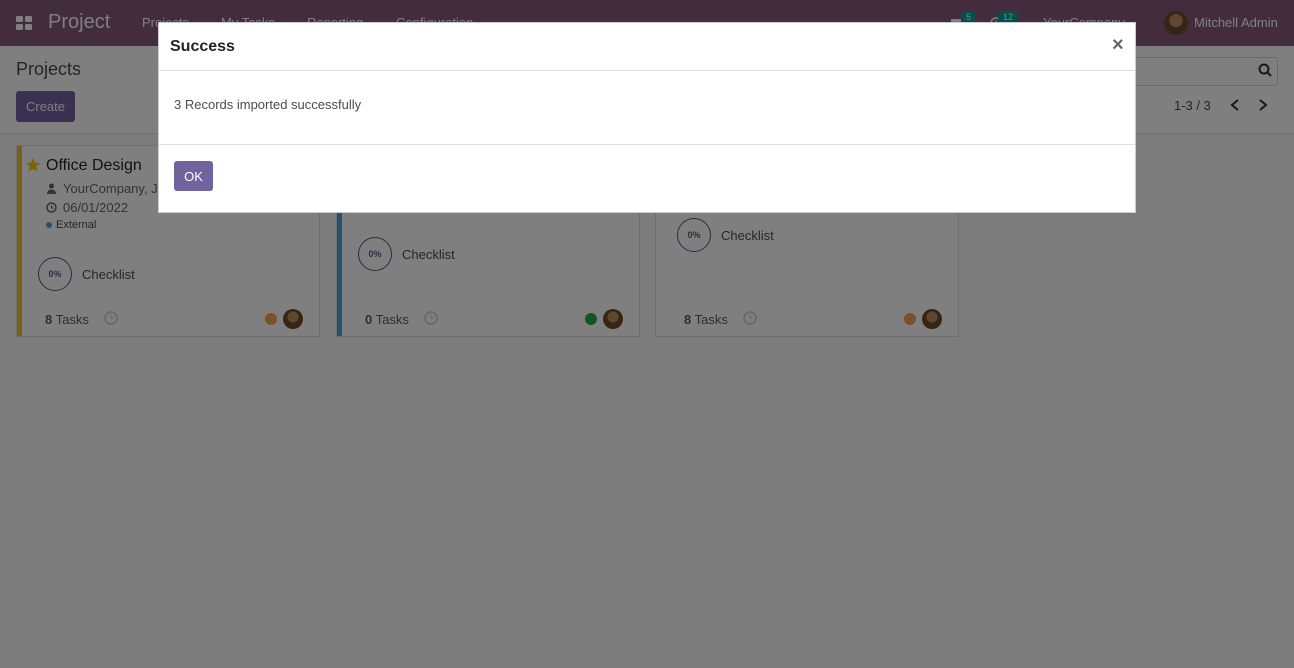 The height and width of the screenshot is (668, 1294). Describe the element at coordinates (193, 176) in the screenshot. I see `ok-button: OK` at that location.